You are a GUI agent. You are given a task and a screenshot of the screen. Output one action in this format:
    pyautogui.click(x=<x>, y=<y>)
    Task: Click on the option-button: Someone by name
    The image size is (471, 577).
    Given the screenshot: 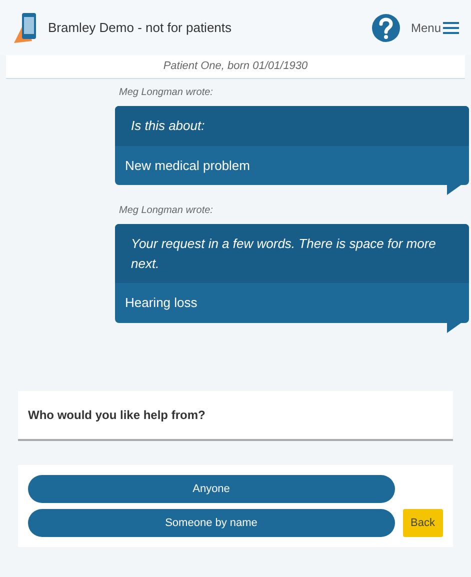 What is the action you would take?
    pyautogui.click(x=211, y=523)
    